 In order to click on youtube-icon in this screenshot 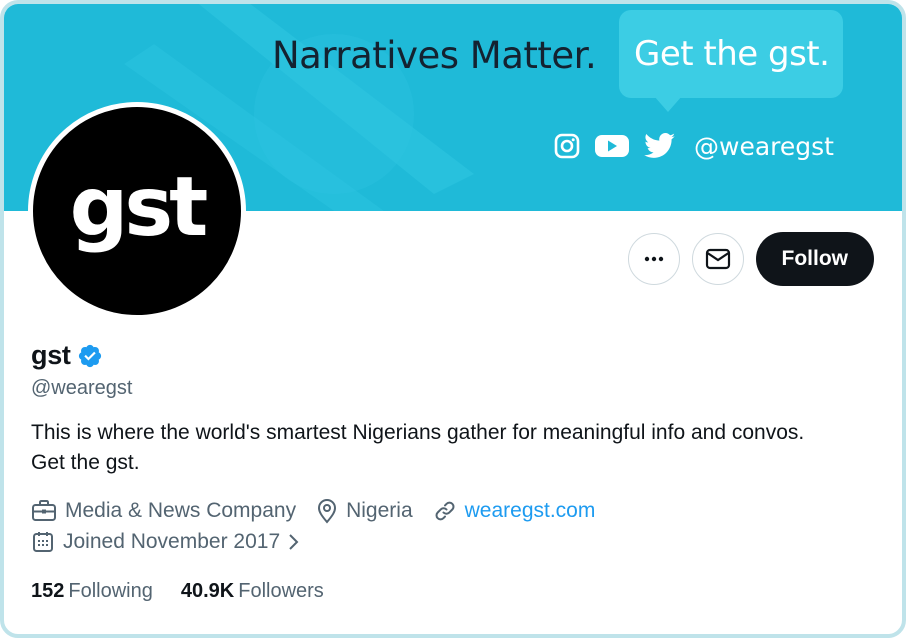, I will do `click(612, 146)`.